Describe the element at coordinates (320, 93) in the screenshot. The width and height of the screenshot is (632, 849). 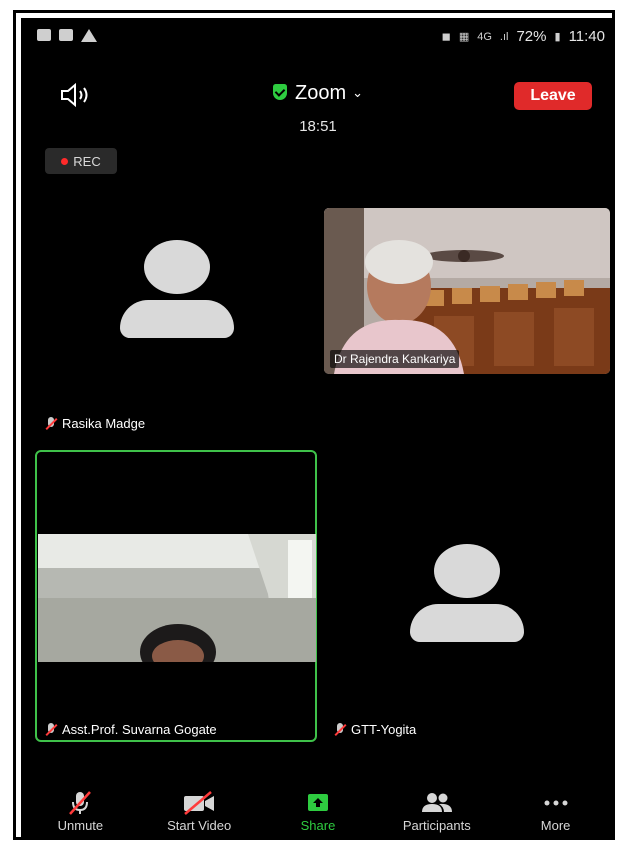
I see `app-name: Zoom` at that location.